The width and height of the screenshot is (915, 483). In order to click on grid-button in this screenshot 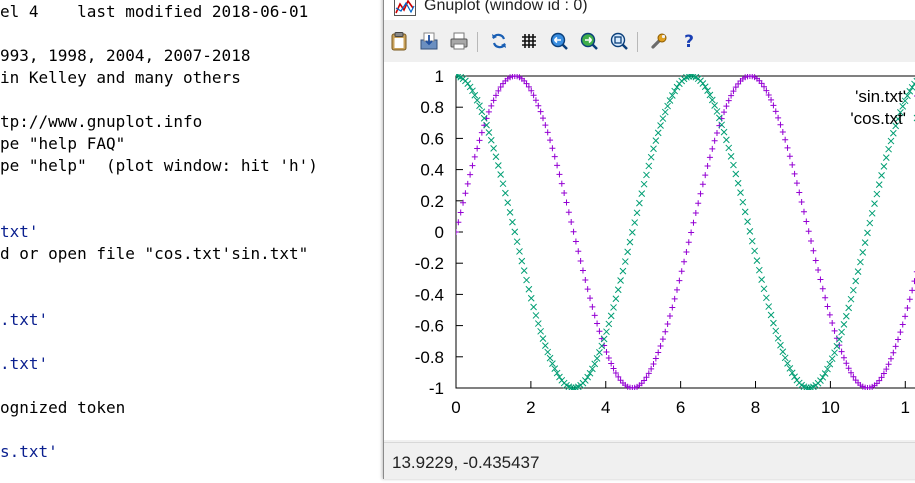, I will do `click(529, 41)`.